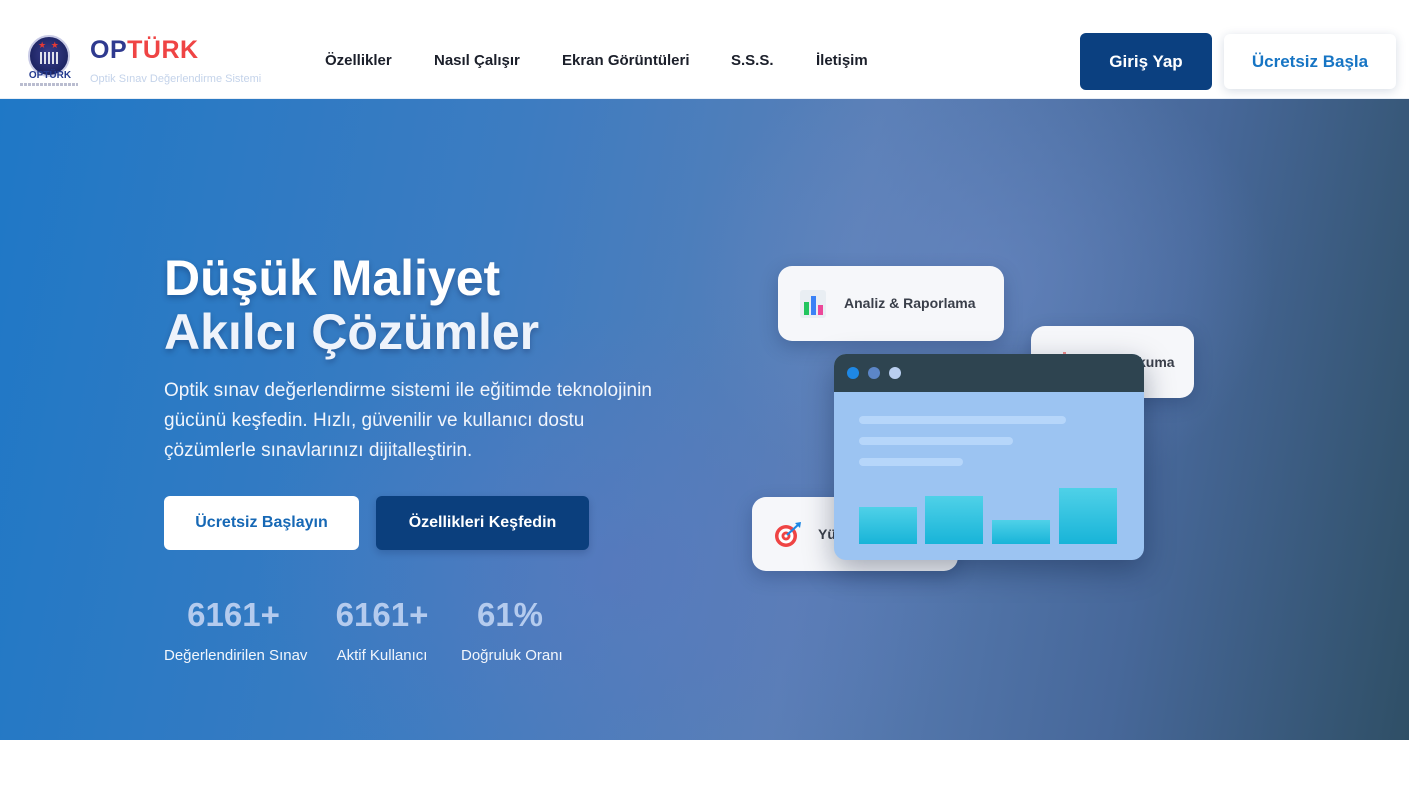 The height and width of the screenshot is (794, 1409). Describe the element at coordinates (144, 50) in the screenshot. I see `brand-name: OPTÜRK` at that location.